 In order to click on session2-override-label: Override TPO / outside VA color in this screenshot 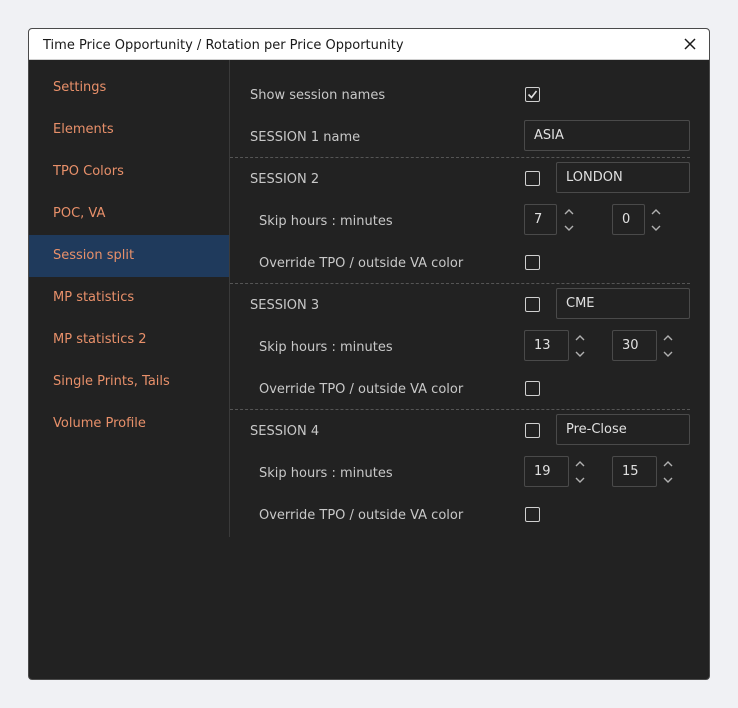, I will do `click(361, 263)`.